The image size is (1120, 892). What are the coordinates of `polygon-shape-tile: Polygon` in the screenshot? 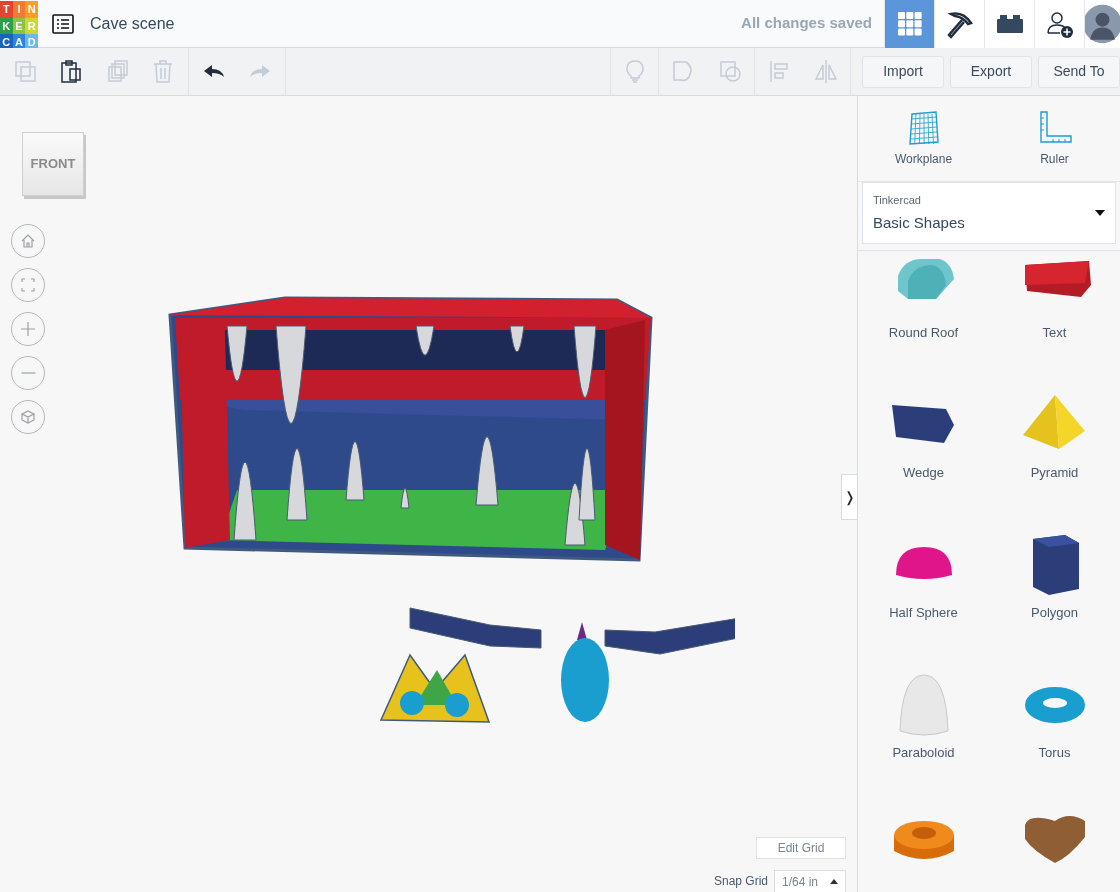 It's located at (1054, 601).